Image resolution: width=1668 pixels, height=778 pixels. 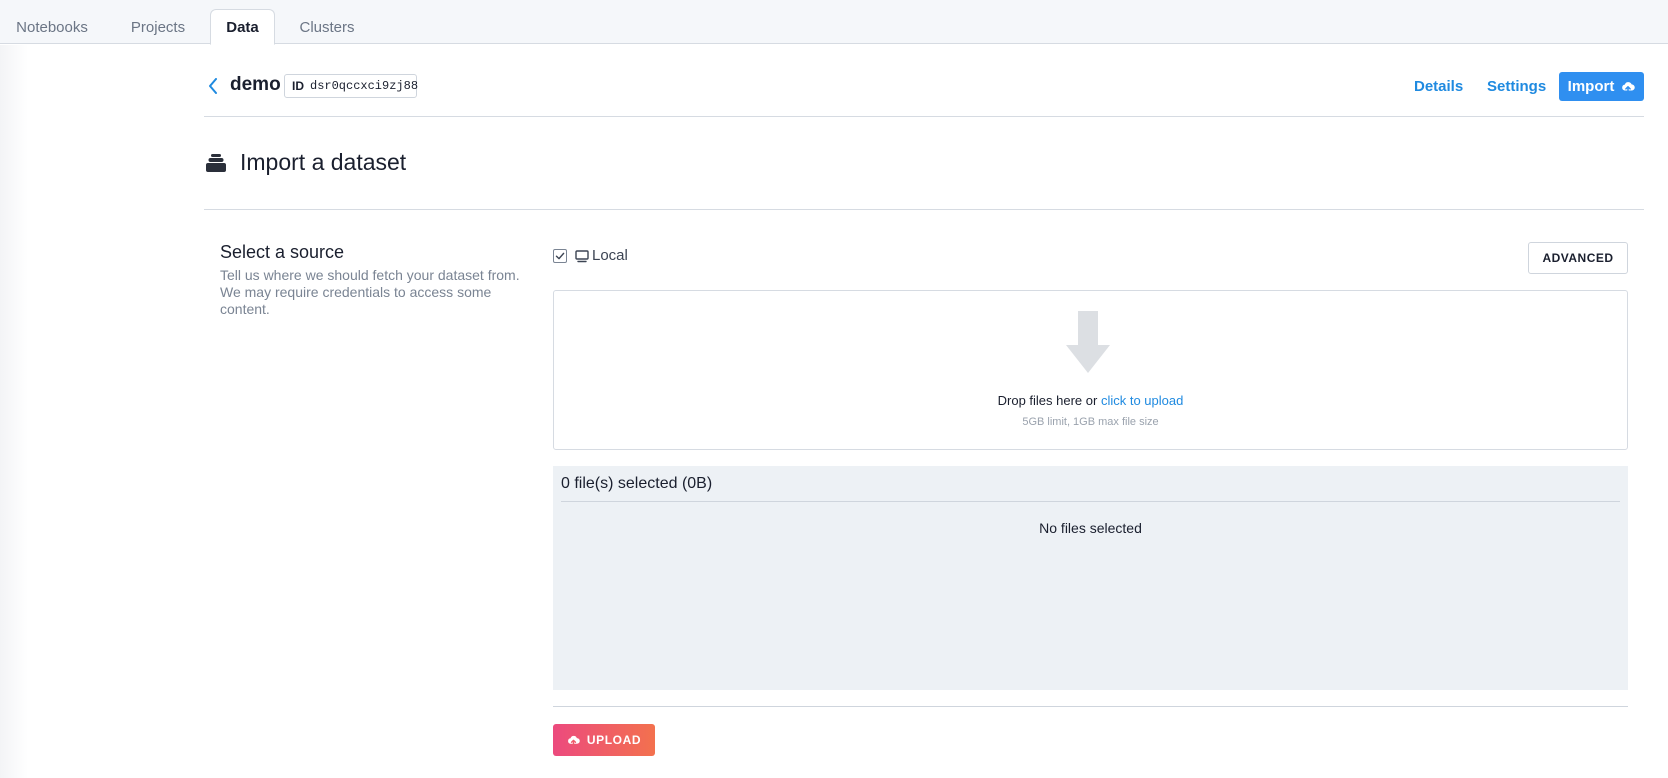 I want to click on database-icon, so click(x=216, y=163).